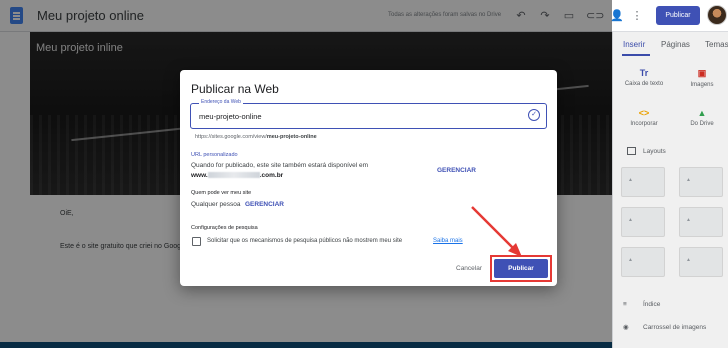  What do you see at coordinates (221, 193) in the screenshot?
I see `visibility-title: Quem pode ver meu site` at bounding box center [221, 193].